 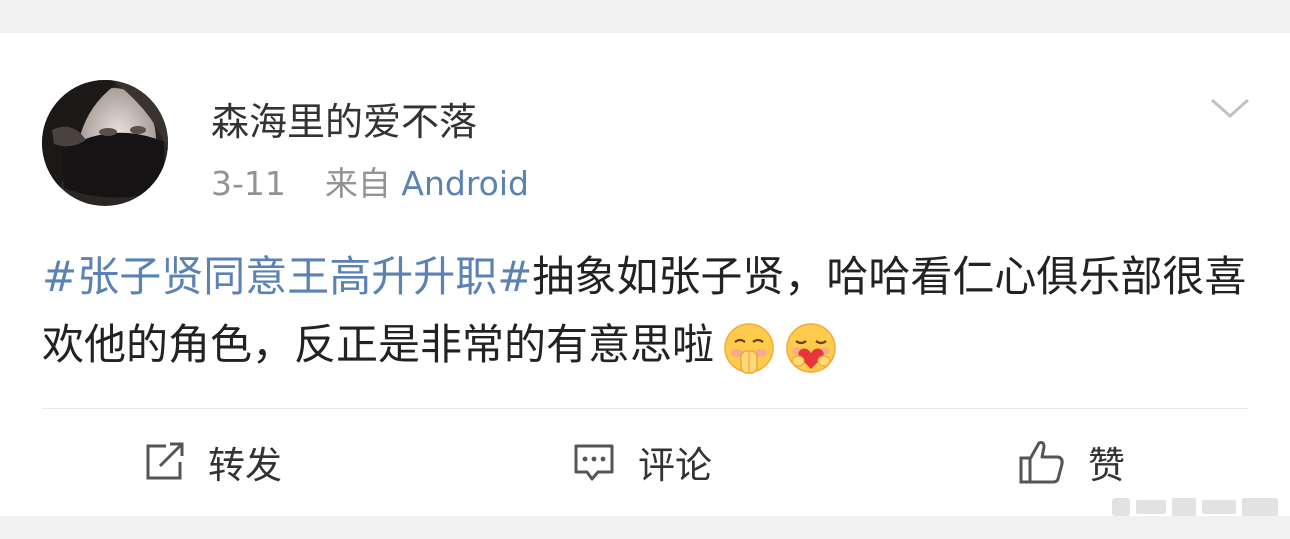 What do you see at coordinates (645, 527) in the screenshot?
I see `bottom-gap` at bounding box center [645, 527].